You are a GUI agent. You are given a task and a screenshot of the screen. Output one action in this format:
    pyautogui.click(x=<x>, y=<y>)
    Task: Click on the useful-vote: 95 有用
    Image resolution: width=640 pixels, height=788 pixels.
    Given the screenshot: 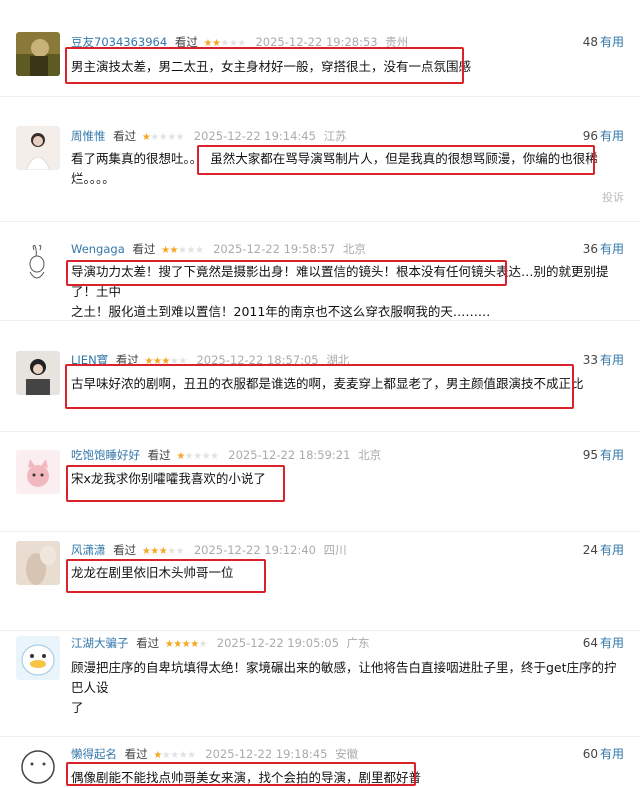 What is the action you would take?
    pyautogui.click(x=603, y=455)
    